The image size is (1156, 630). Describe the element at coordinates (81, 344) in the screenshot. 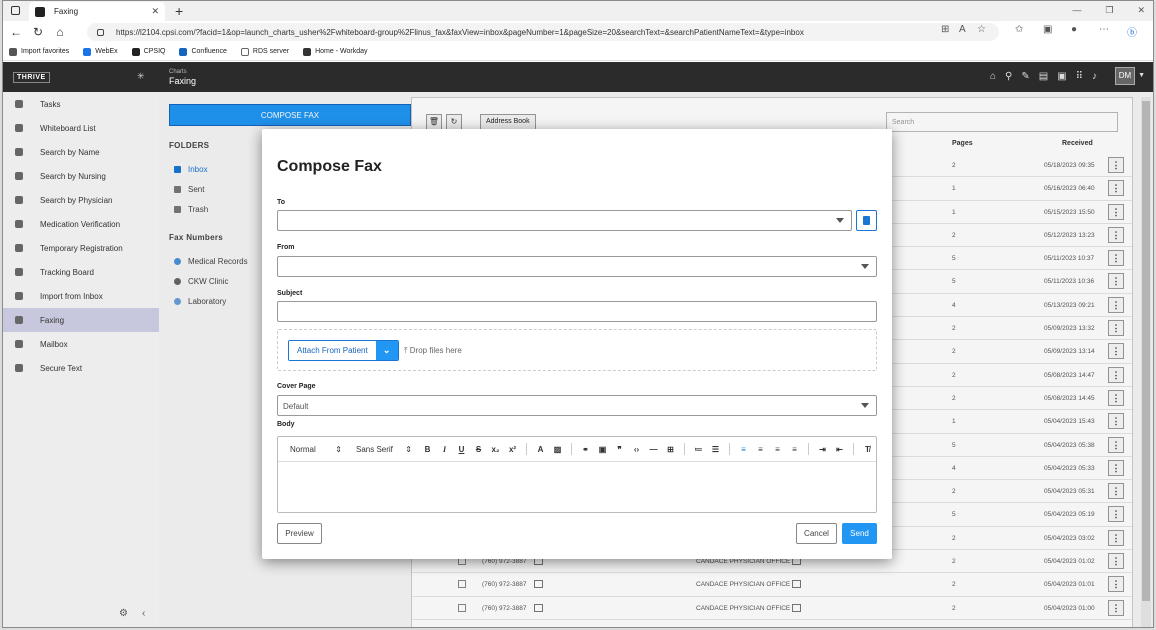

I see `sidebar-item-mailbox: Mailbox` at that location.